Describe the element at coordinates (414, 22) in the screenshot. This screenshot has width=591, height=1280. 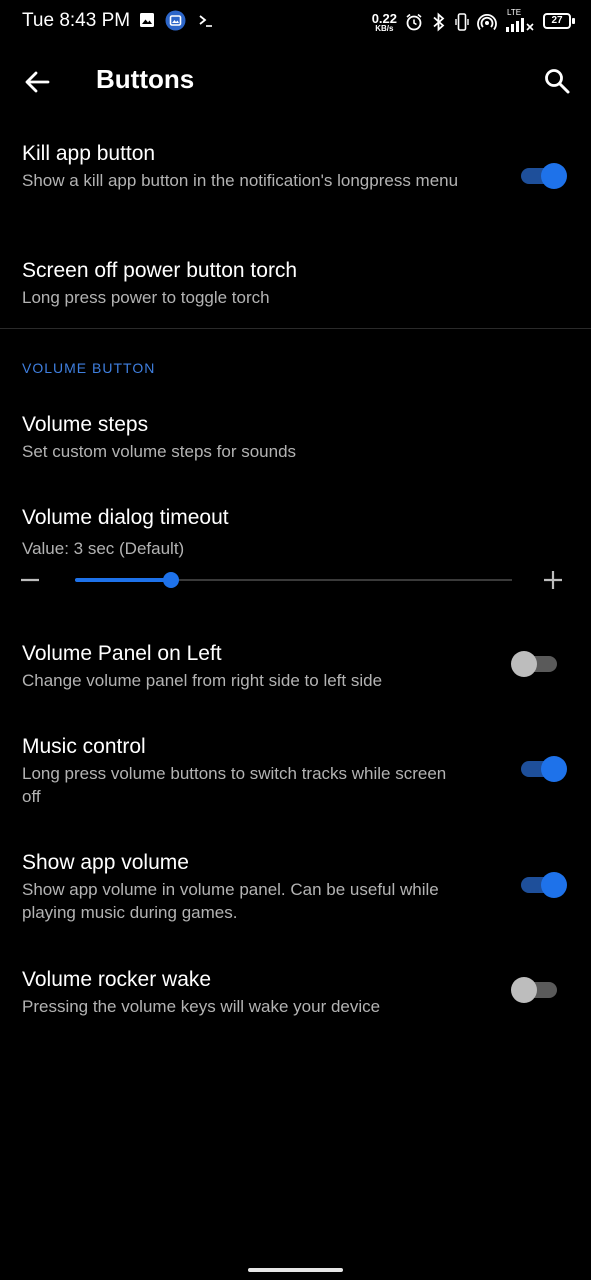
I see `alarm-icon` at that location.